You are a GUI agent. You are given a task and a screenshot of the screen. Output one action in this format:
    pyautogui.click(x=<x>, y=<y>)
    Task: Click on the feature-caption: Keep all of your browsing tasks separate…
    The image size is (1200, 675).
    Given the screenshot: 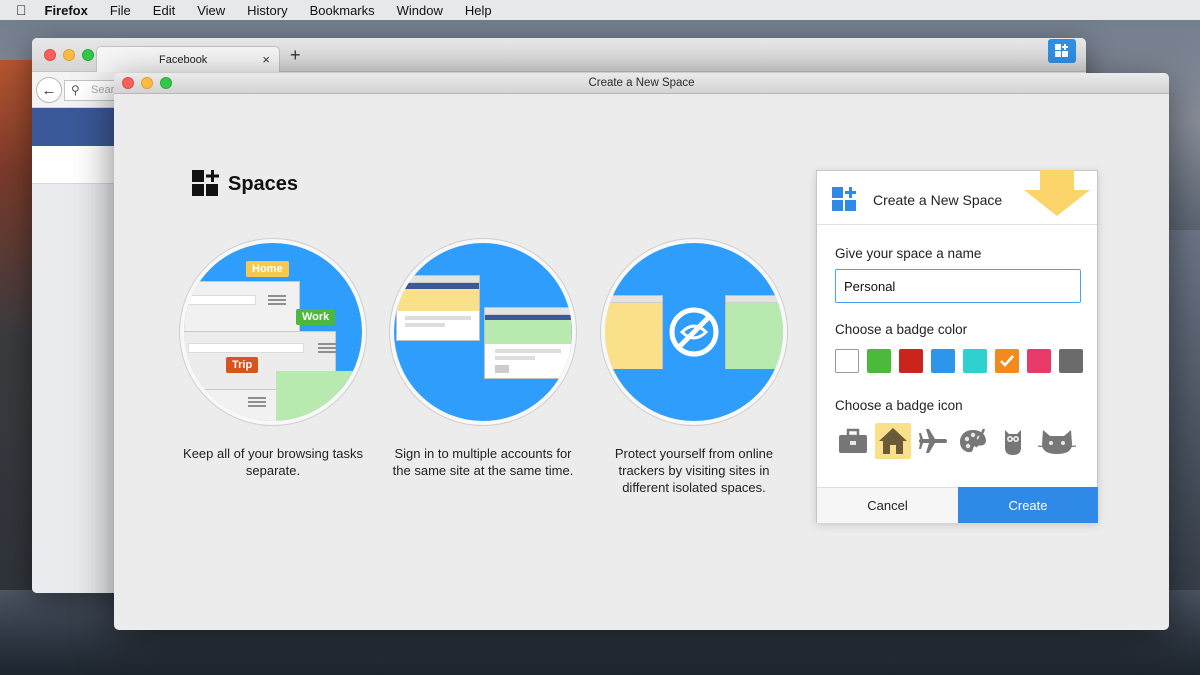 What is the action you would take?
    pyautogui.click(x=273, y=462)
    